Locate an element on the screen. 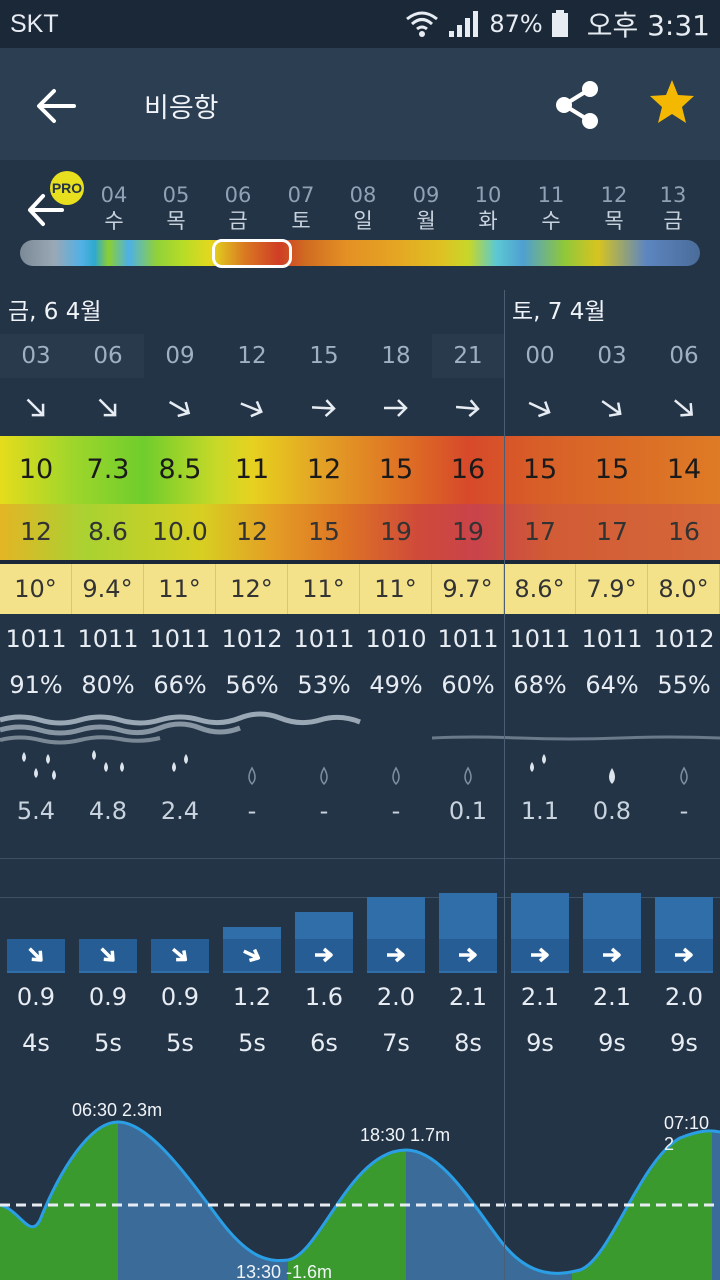 The width and height of the screenshot is (720, 1280). pro-badge: PRO is located at coordinates (67, 188).